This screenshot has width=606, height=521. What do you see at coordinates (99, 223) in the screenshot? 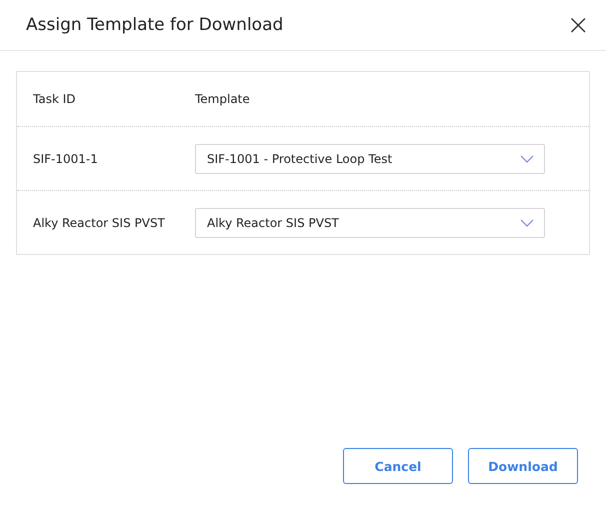
I see `task-id: Alky Reactor SIS PVST` at bounding box center [99, 223].